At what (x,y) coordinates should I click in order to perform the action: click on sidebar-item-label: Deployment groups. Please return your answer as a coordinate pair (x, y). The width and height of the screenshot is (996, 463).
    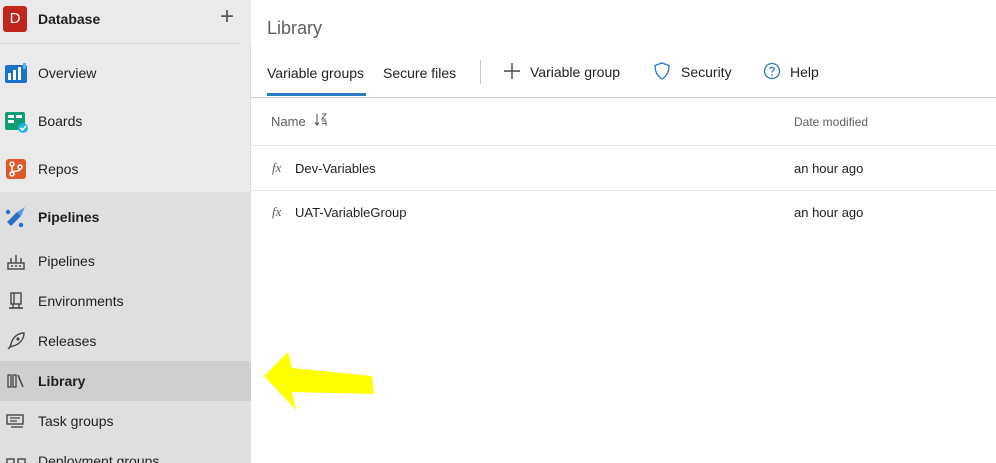
    Looking at the image, I should click on (99, 458).